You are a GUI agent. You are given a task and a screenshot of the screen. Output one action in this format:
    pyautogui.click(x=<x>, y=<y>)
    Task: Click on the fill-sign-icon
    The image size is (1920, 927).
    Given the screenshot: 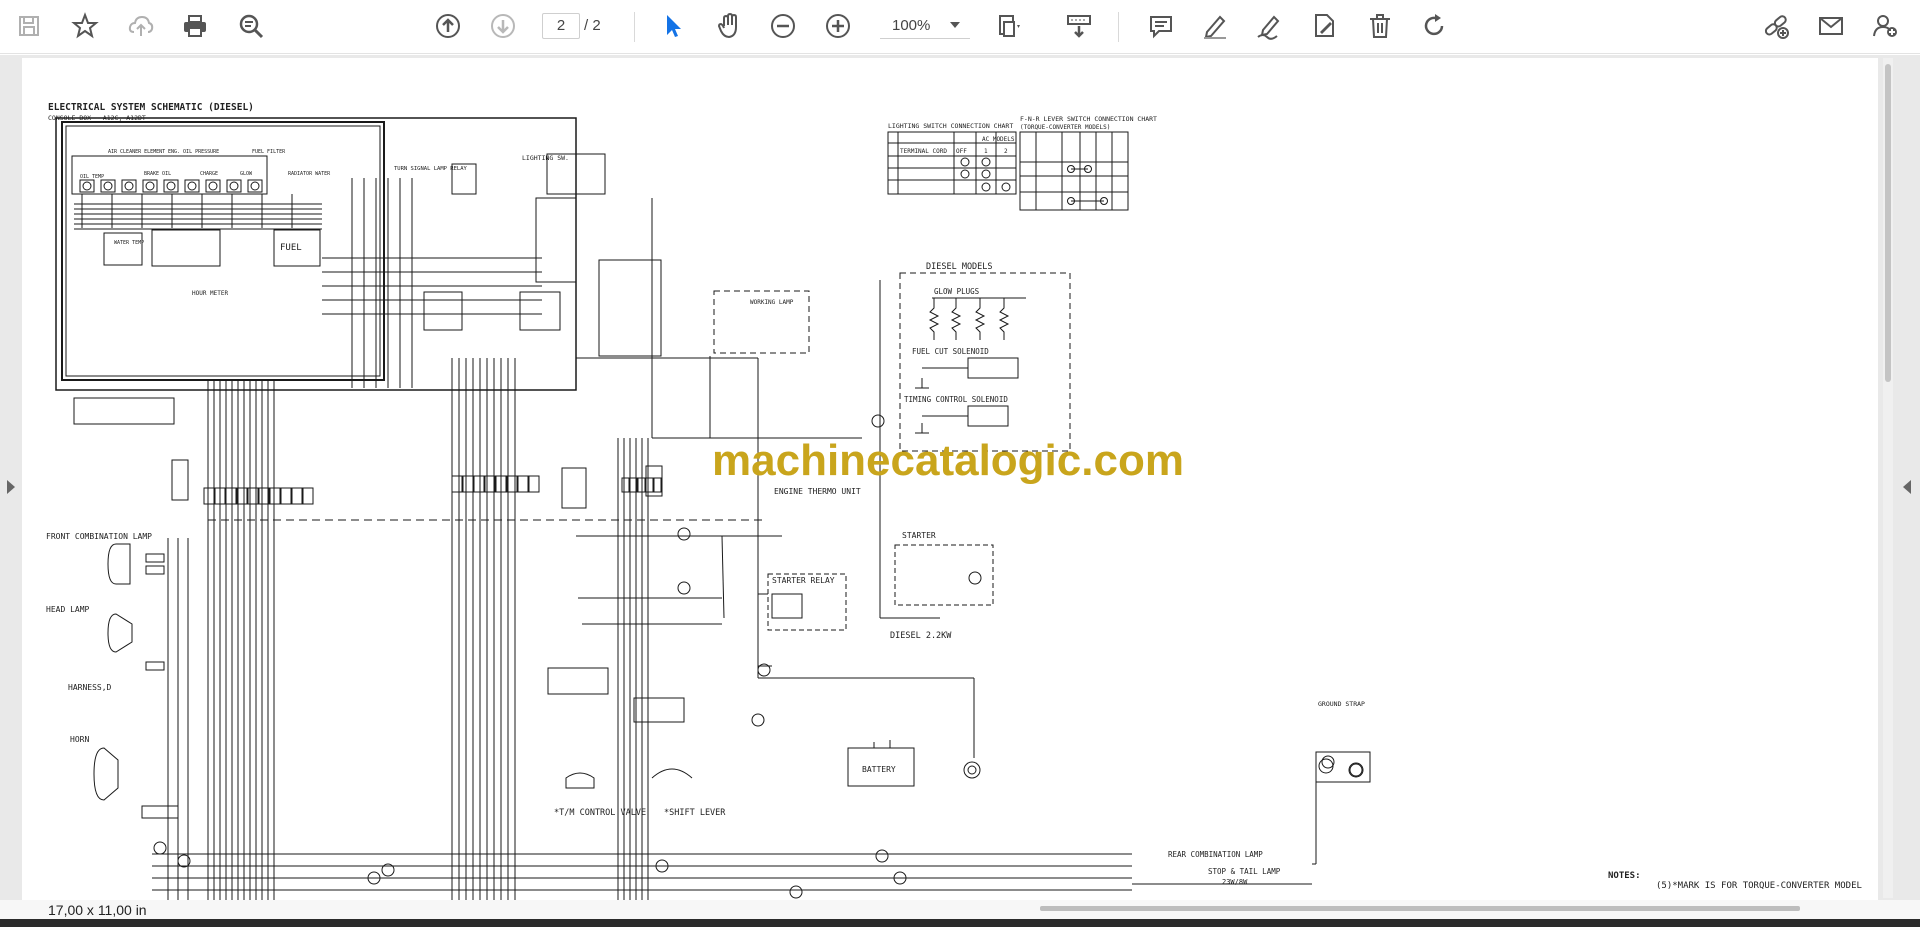 What is the action you would take?
    pyautogui.click(x=1324, y=26)
    